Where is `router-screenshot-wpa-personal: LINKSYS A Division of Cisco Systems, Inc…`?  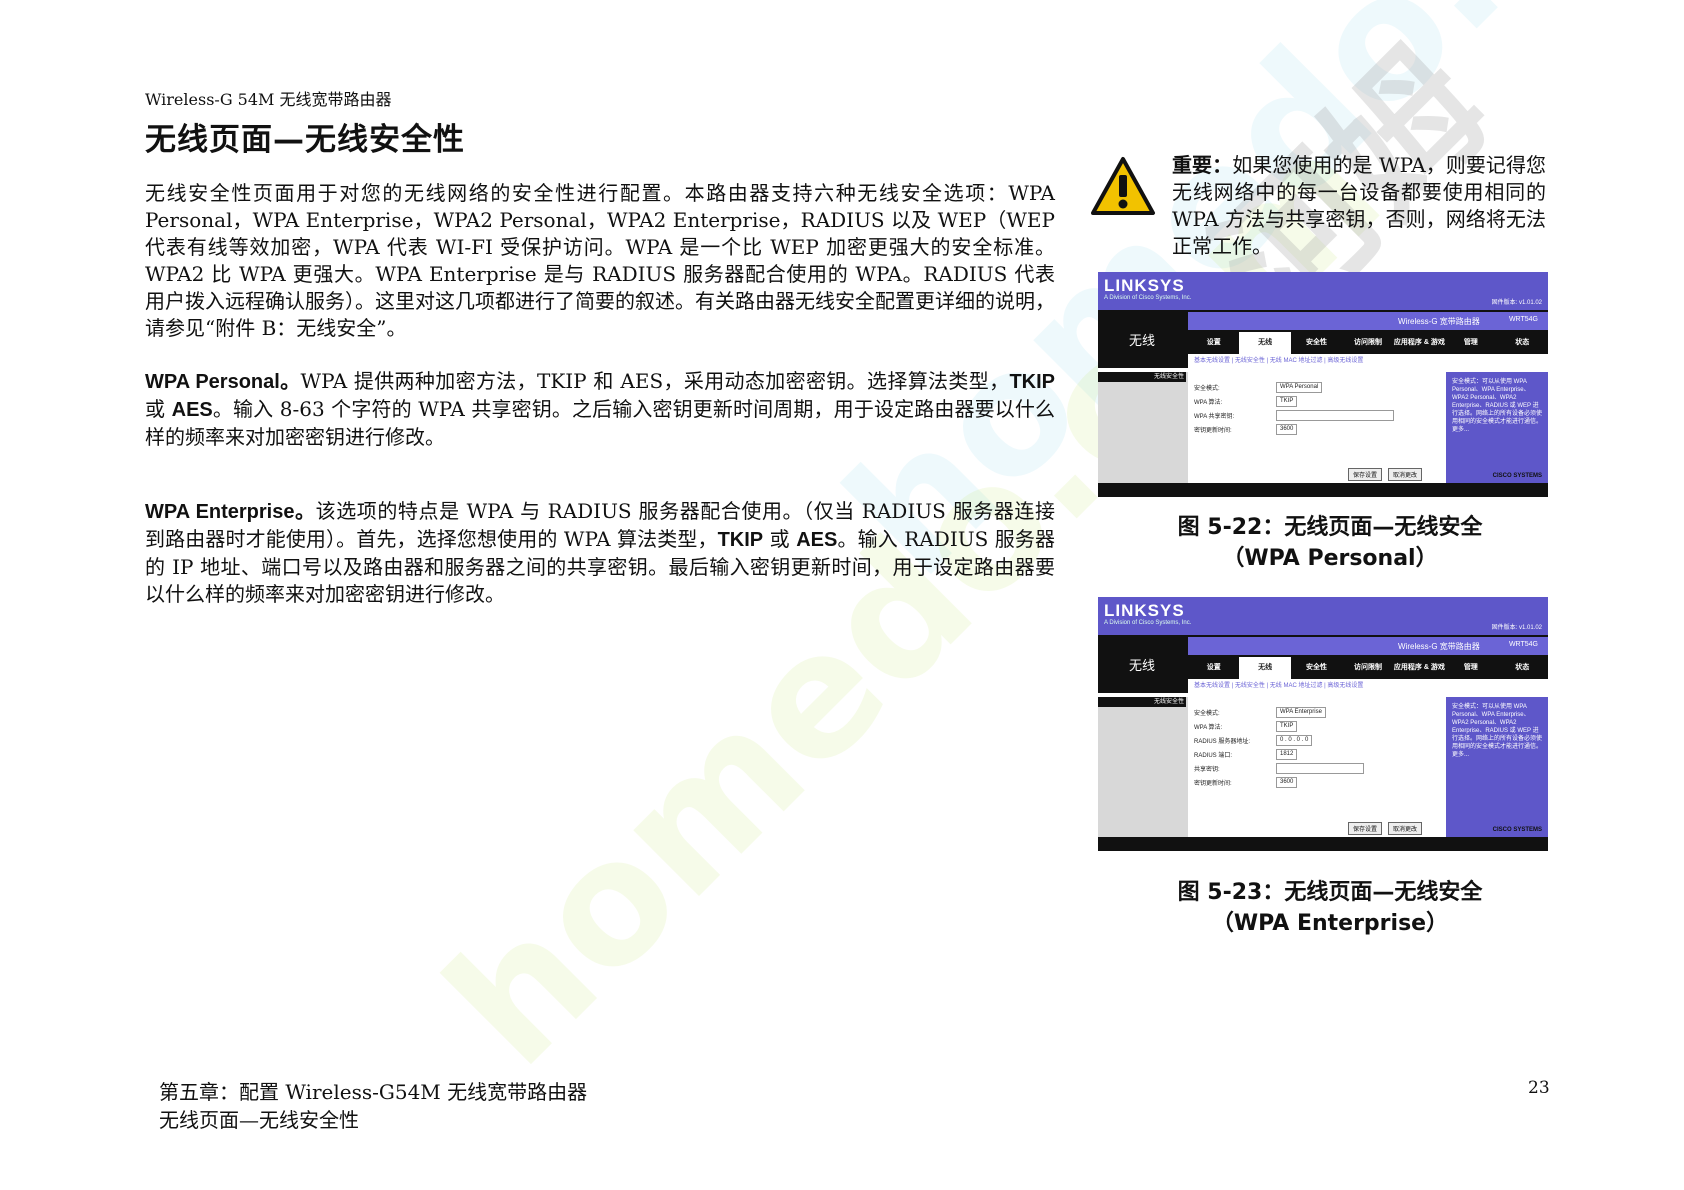 router-screenshot-wpa-personal: LINKSYS A Division of Cisco Systems, Inc… is located at coordinates (1323, 384).